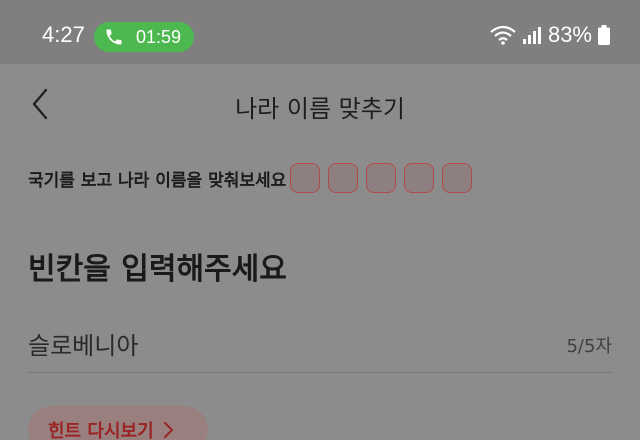 The height and width of the screenshot is (440, 640). I want to click on battery-icon, so click(604, 35).